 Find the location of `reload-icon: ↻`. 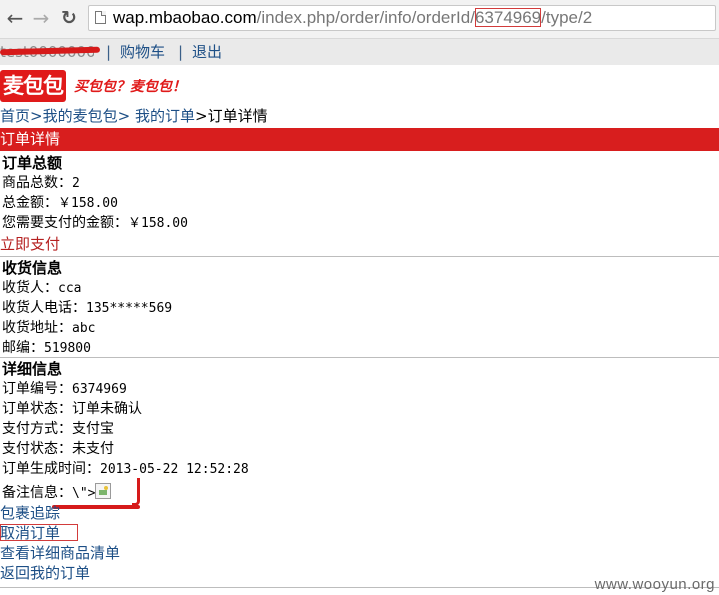

reload-icon: ↻ is located at coordinates (69, 18).